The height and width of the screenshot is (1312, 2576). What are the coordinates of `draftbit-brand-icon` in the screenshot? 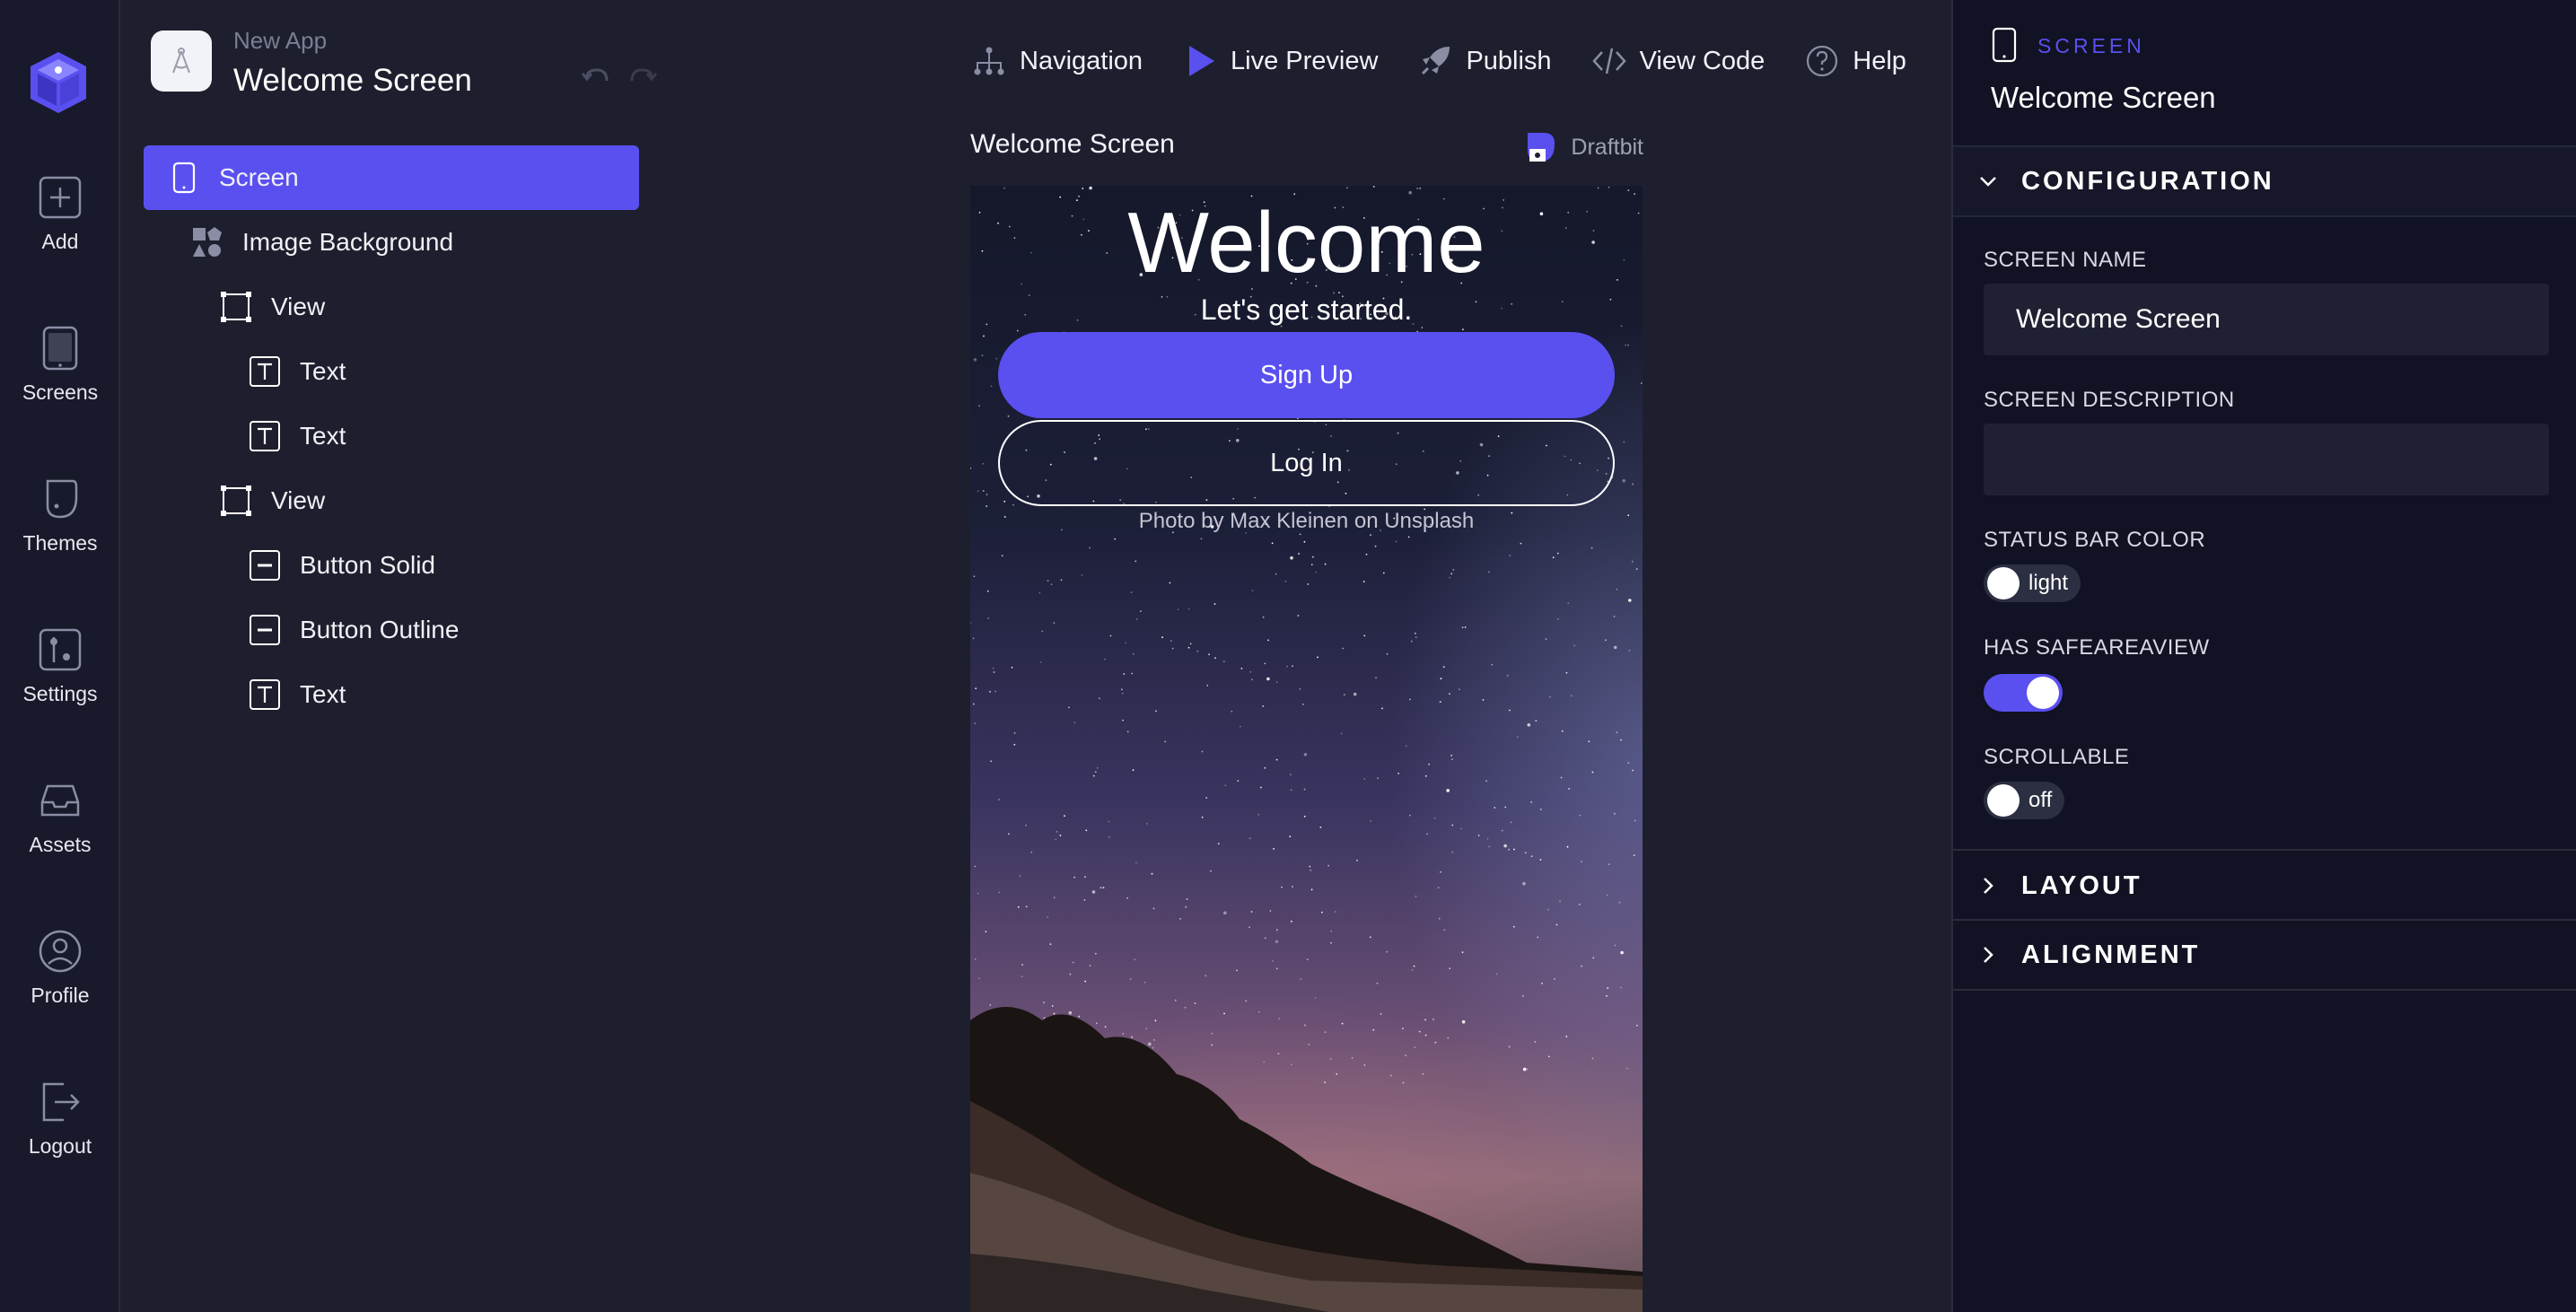 It's located at (1541, 147).